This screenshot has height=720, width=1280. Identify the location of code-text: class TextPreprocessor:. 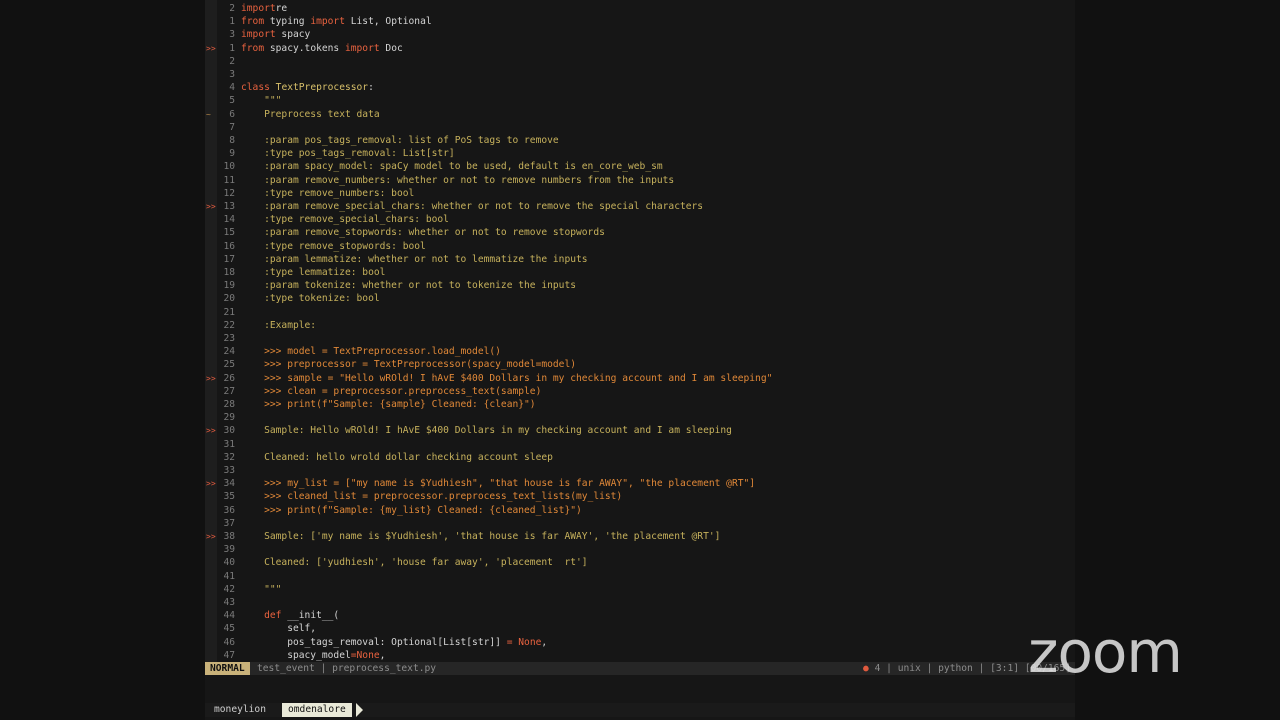
(307, 88).